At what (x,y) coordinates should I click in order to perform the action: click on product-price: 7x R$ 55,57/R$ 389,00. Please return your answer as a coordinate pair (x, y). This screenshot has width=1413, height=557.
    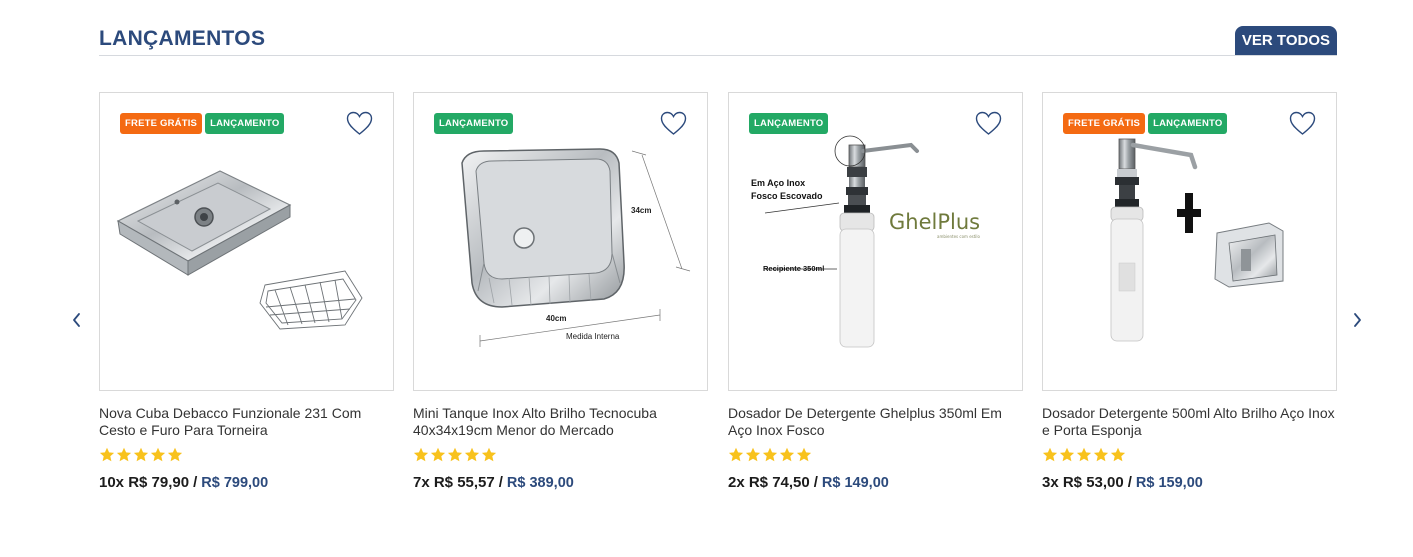
    Looking at the image, I should click on (493, 482).